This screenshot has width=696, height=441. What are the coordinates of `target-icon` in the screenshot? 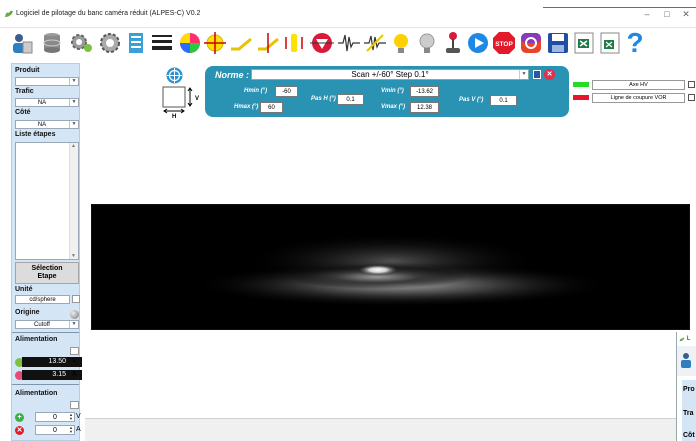 It's located at (174, 75).